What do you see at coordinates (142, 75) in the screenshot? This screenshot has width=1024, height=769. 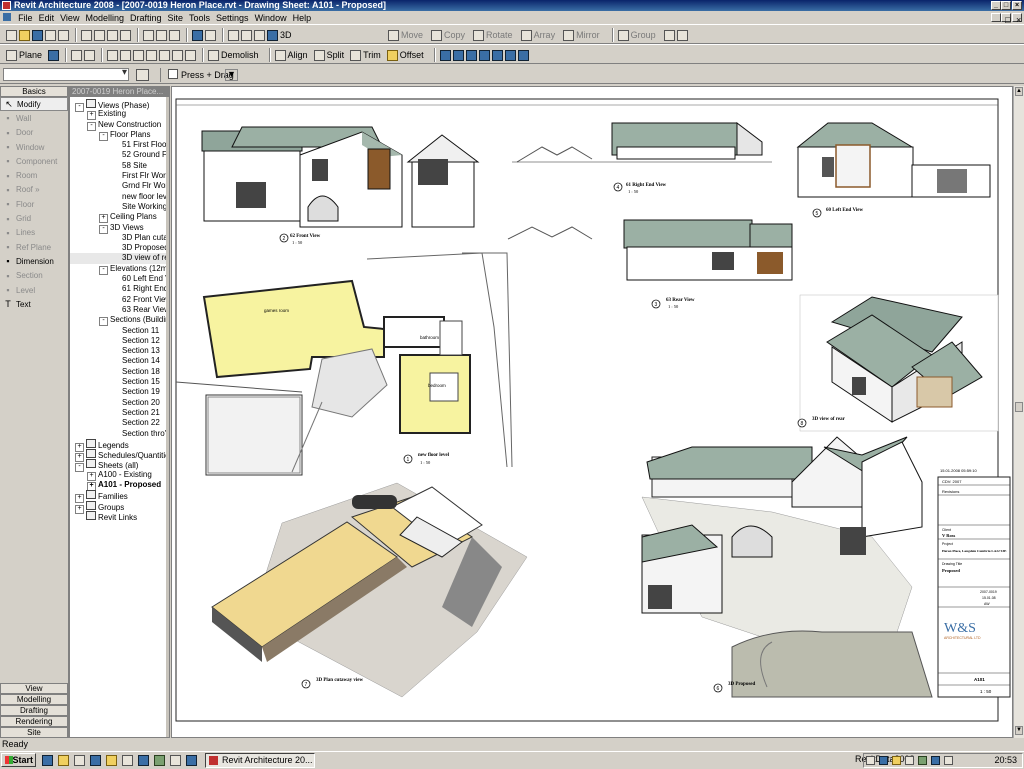 I see `properties-icon` at bounding box center [142, 75].